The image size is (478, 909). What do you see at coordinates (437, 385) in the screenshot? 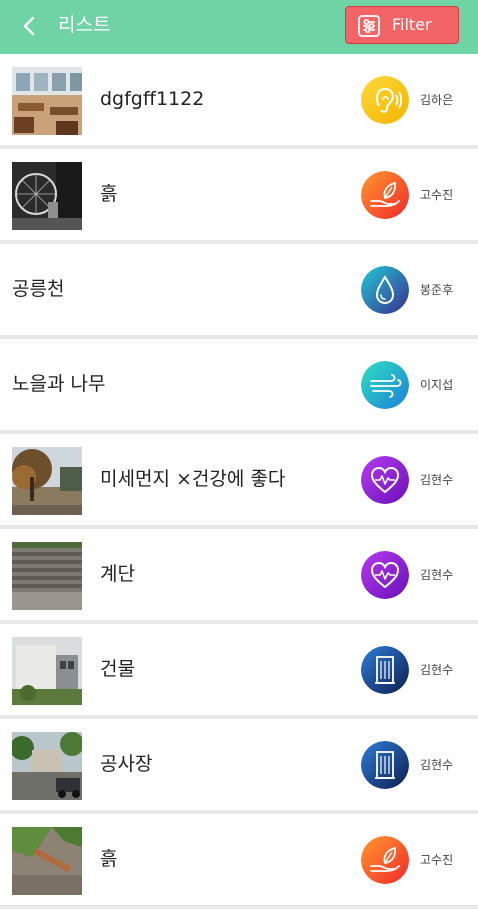
I see `item-author: 이지섭` at bounding box center [437, 385].